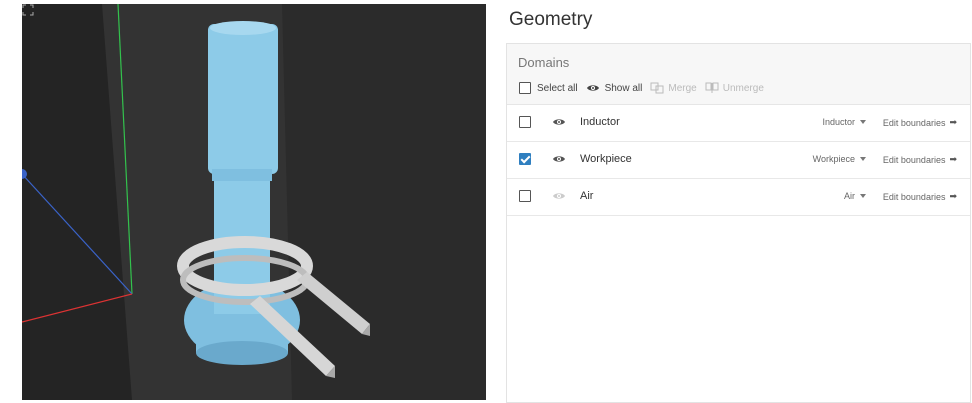 This screenshot has height=403, width=972. Describe the element at coordinates (838, 122) in the screenshot. I see `material-select-value: Inductor` at that location.